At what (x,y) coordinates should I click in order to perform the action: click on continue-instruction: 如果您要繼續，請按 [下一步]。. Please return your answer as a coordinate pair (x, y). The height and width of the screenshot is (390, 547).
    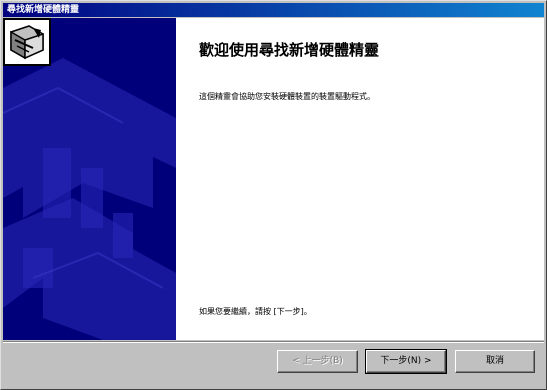
    Looking at the image, I should click on (255, 311).